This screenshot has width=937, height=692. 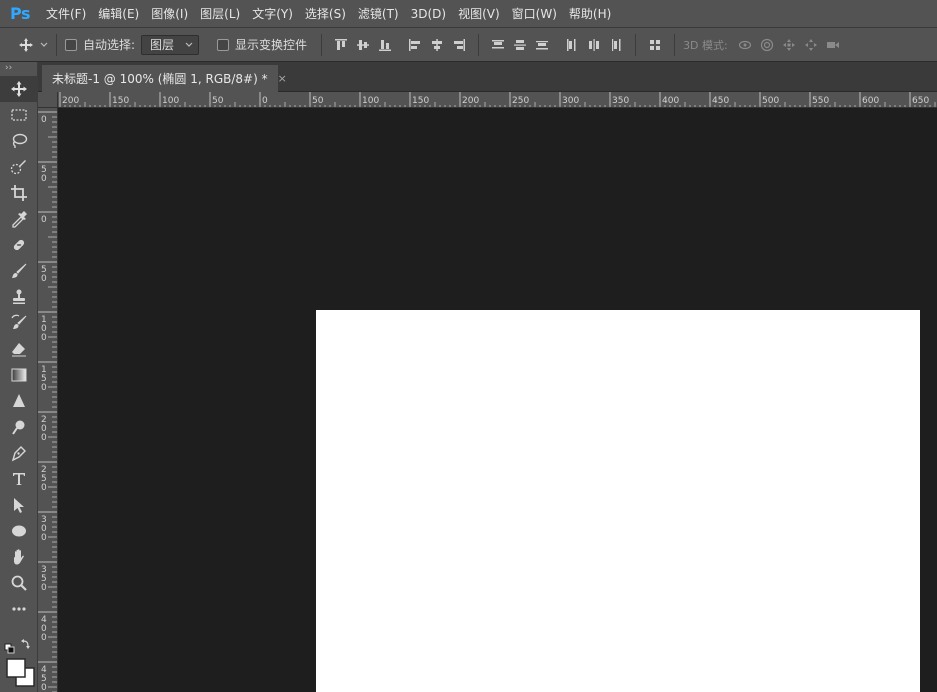 What do you see at coordinates (26, 44) in the screenshot?
I see `move-icon` at bounding box center [26, 44].